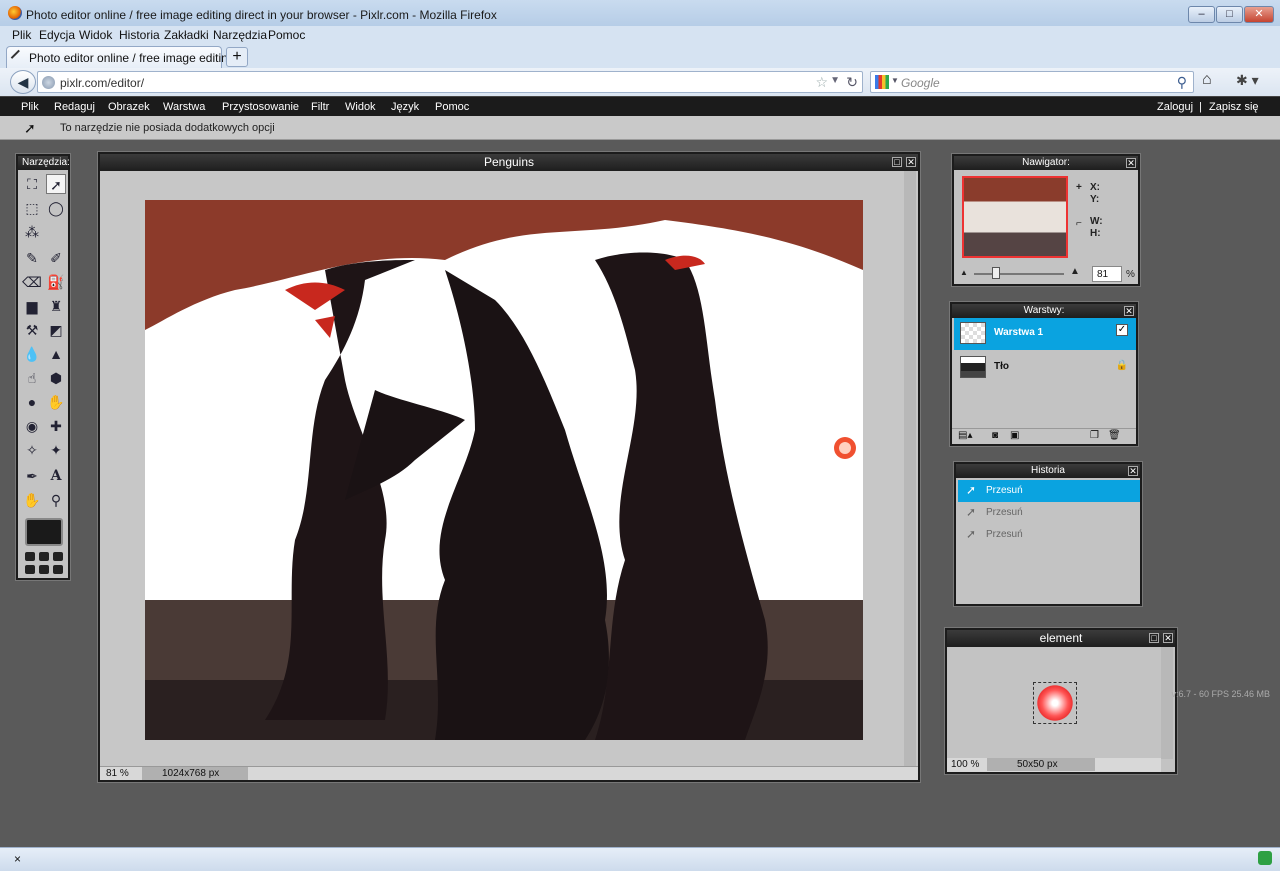  Describe the element at coordinates (1129, 311) in the screenshot. I see `layers-close-button: ✕` at that location.